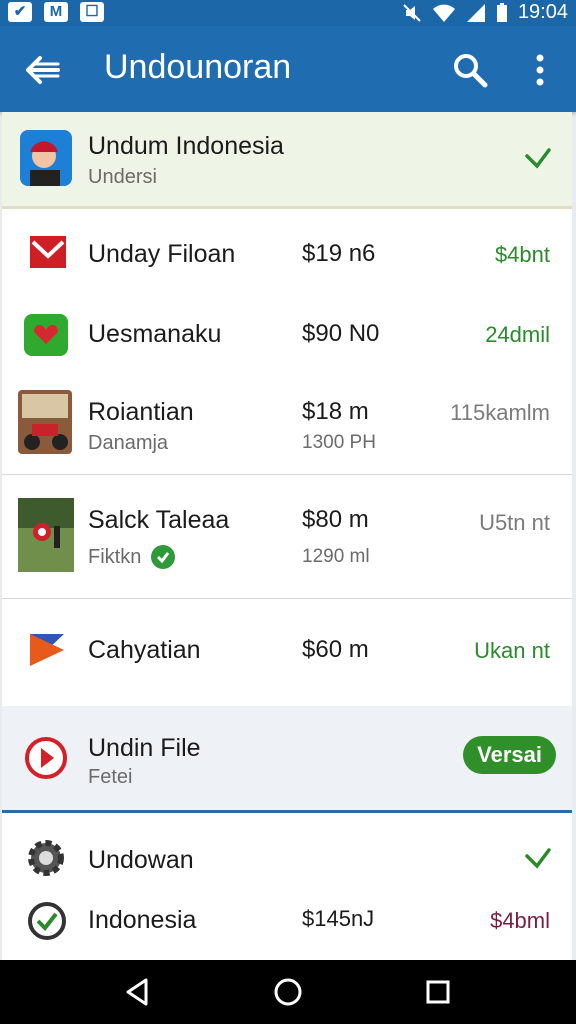 This screenshot has width=576, height=1024. What do you see at coordinates (198, 67) in the screenshot?
I see `toolbar-title: Undounoran` at bounding box center [198, 67].